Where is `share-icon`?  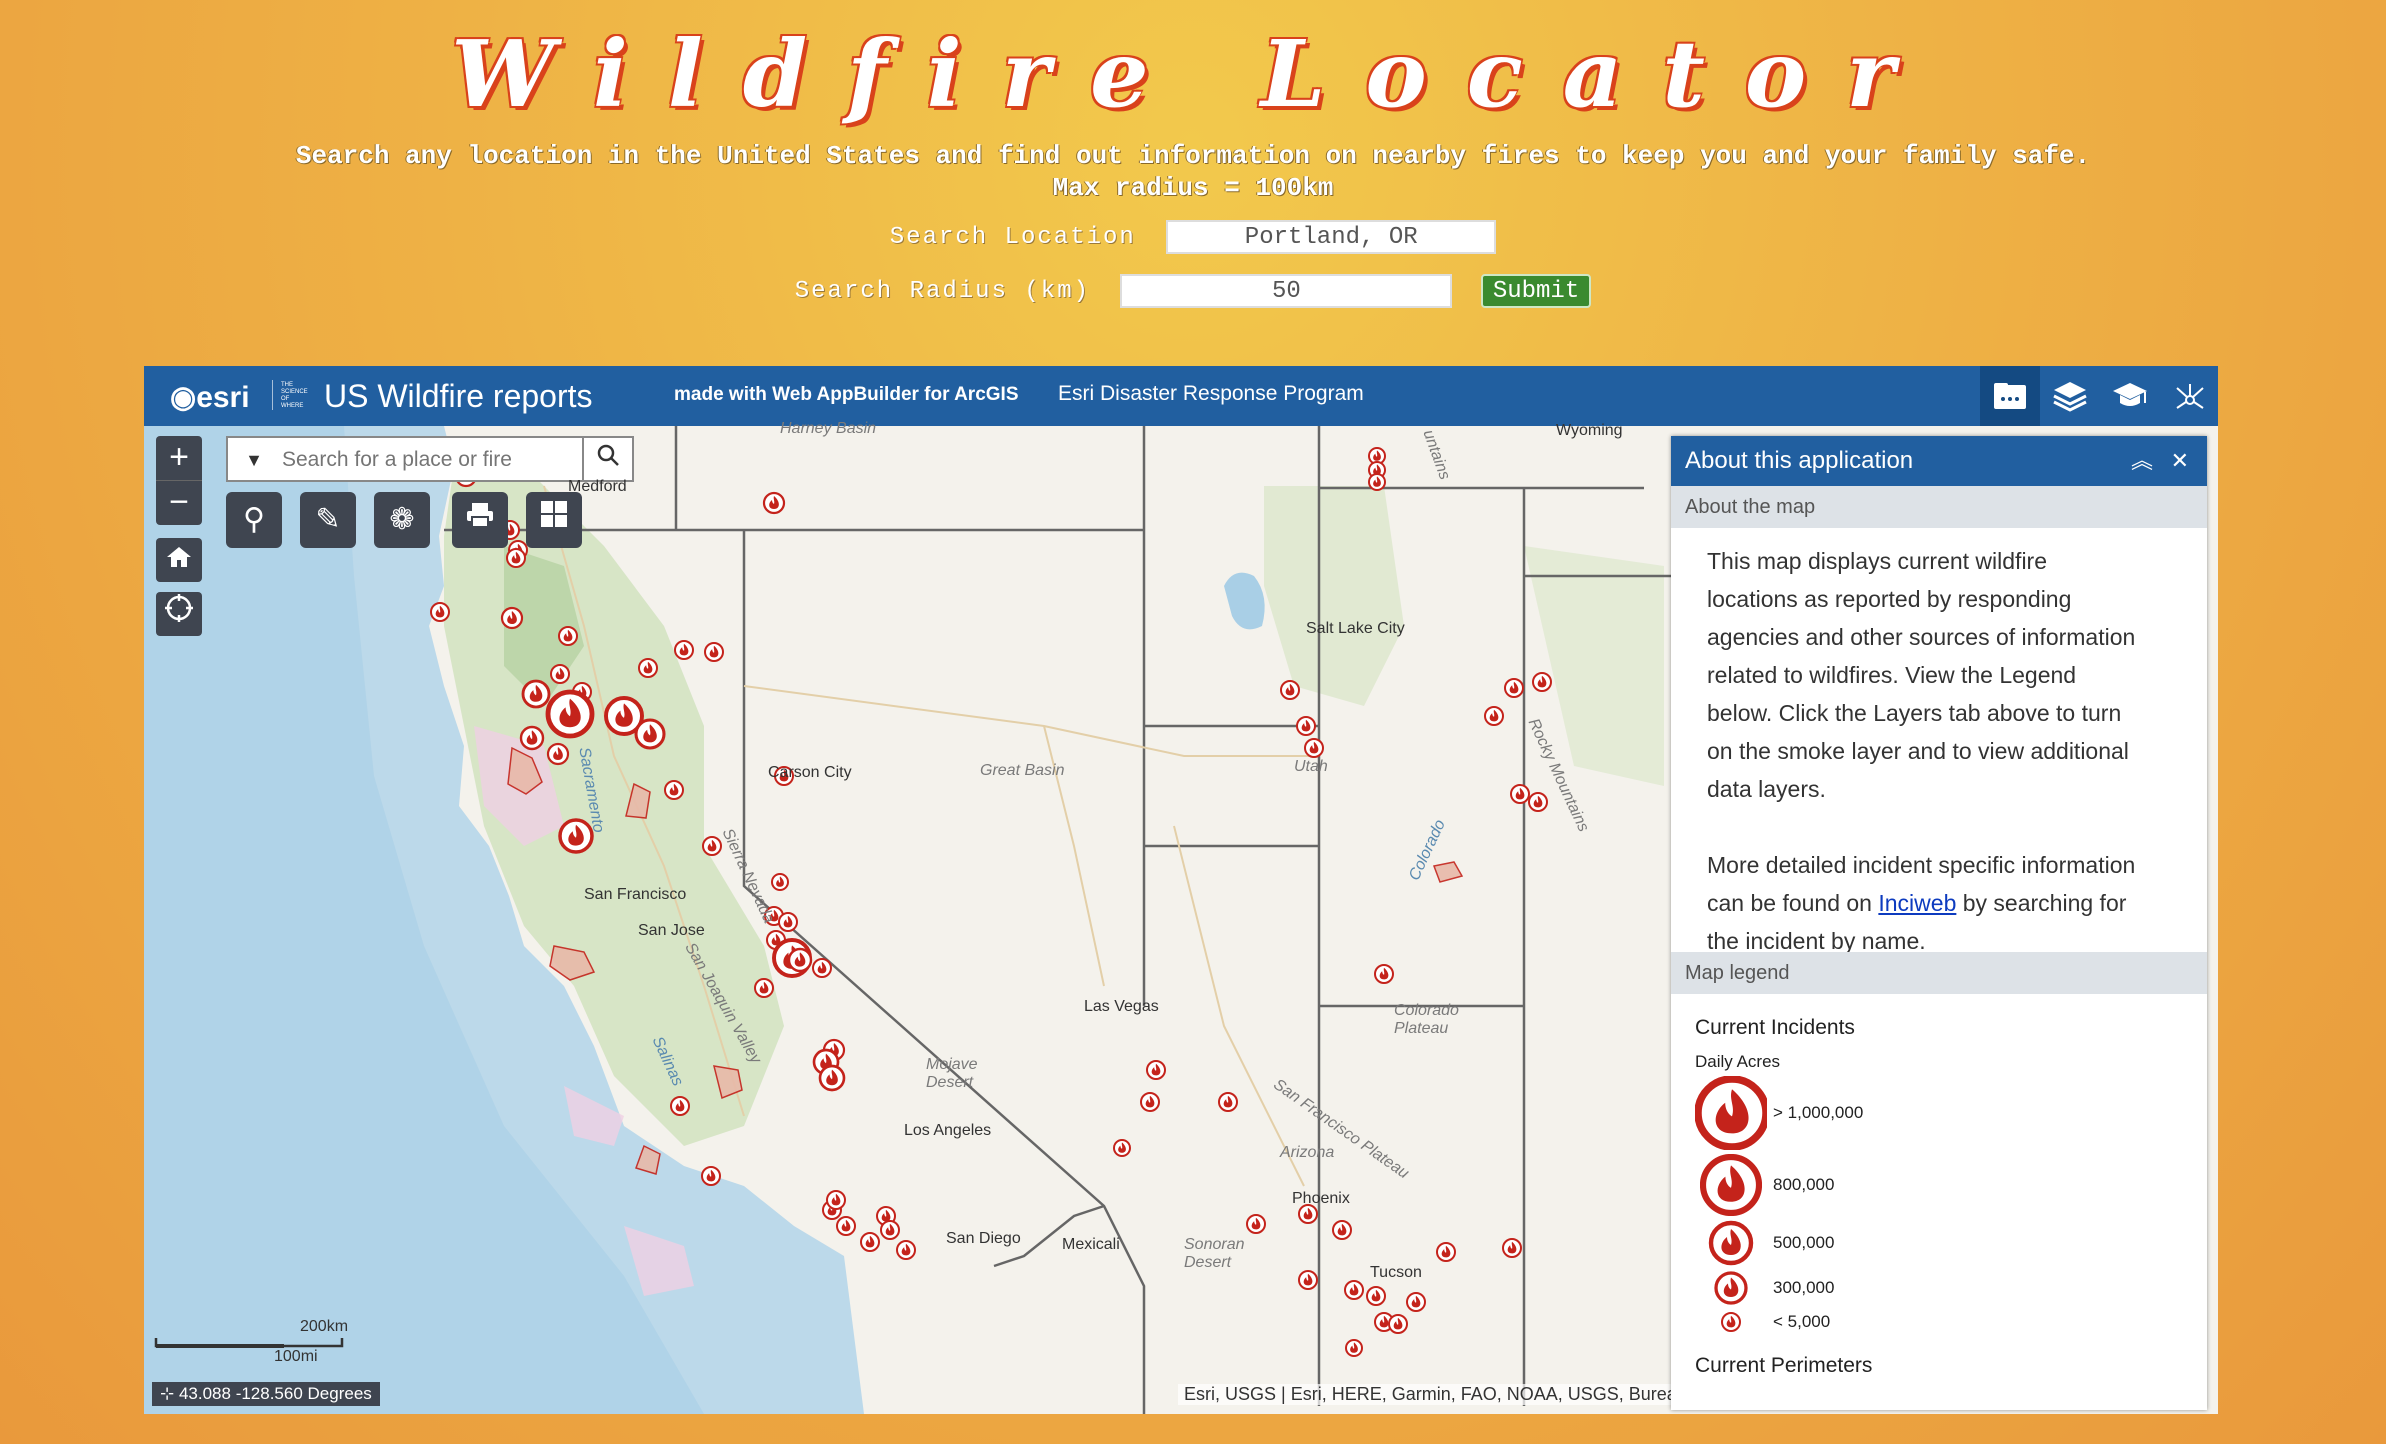
share-icon is located at coordinates (2189, 396).